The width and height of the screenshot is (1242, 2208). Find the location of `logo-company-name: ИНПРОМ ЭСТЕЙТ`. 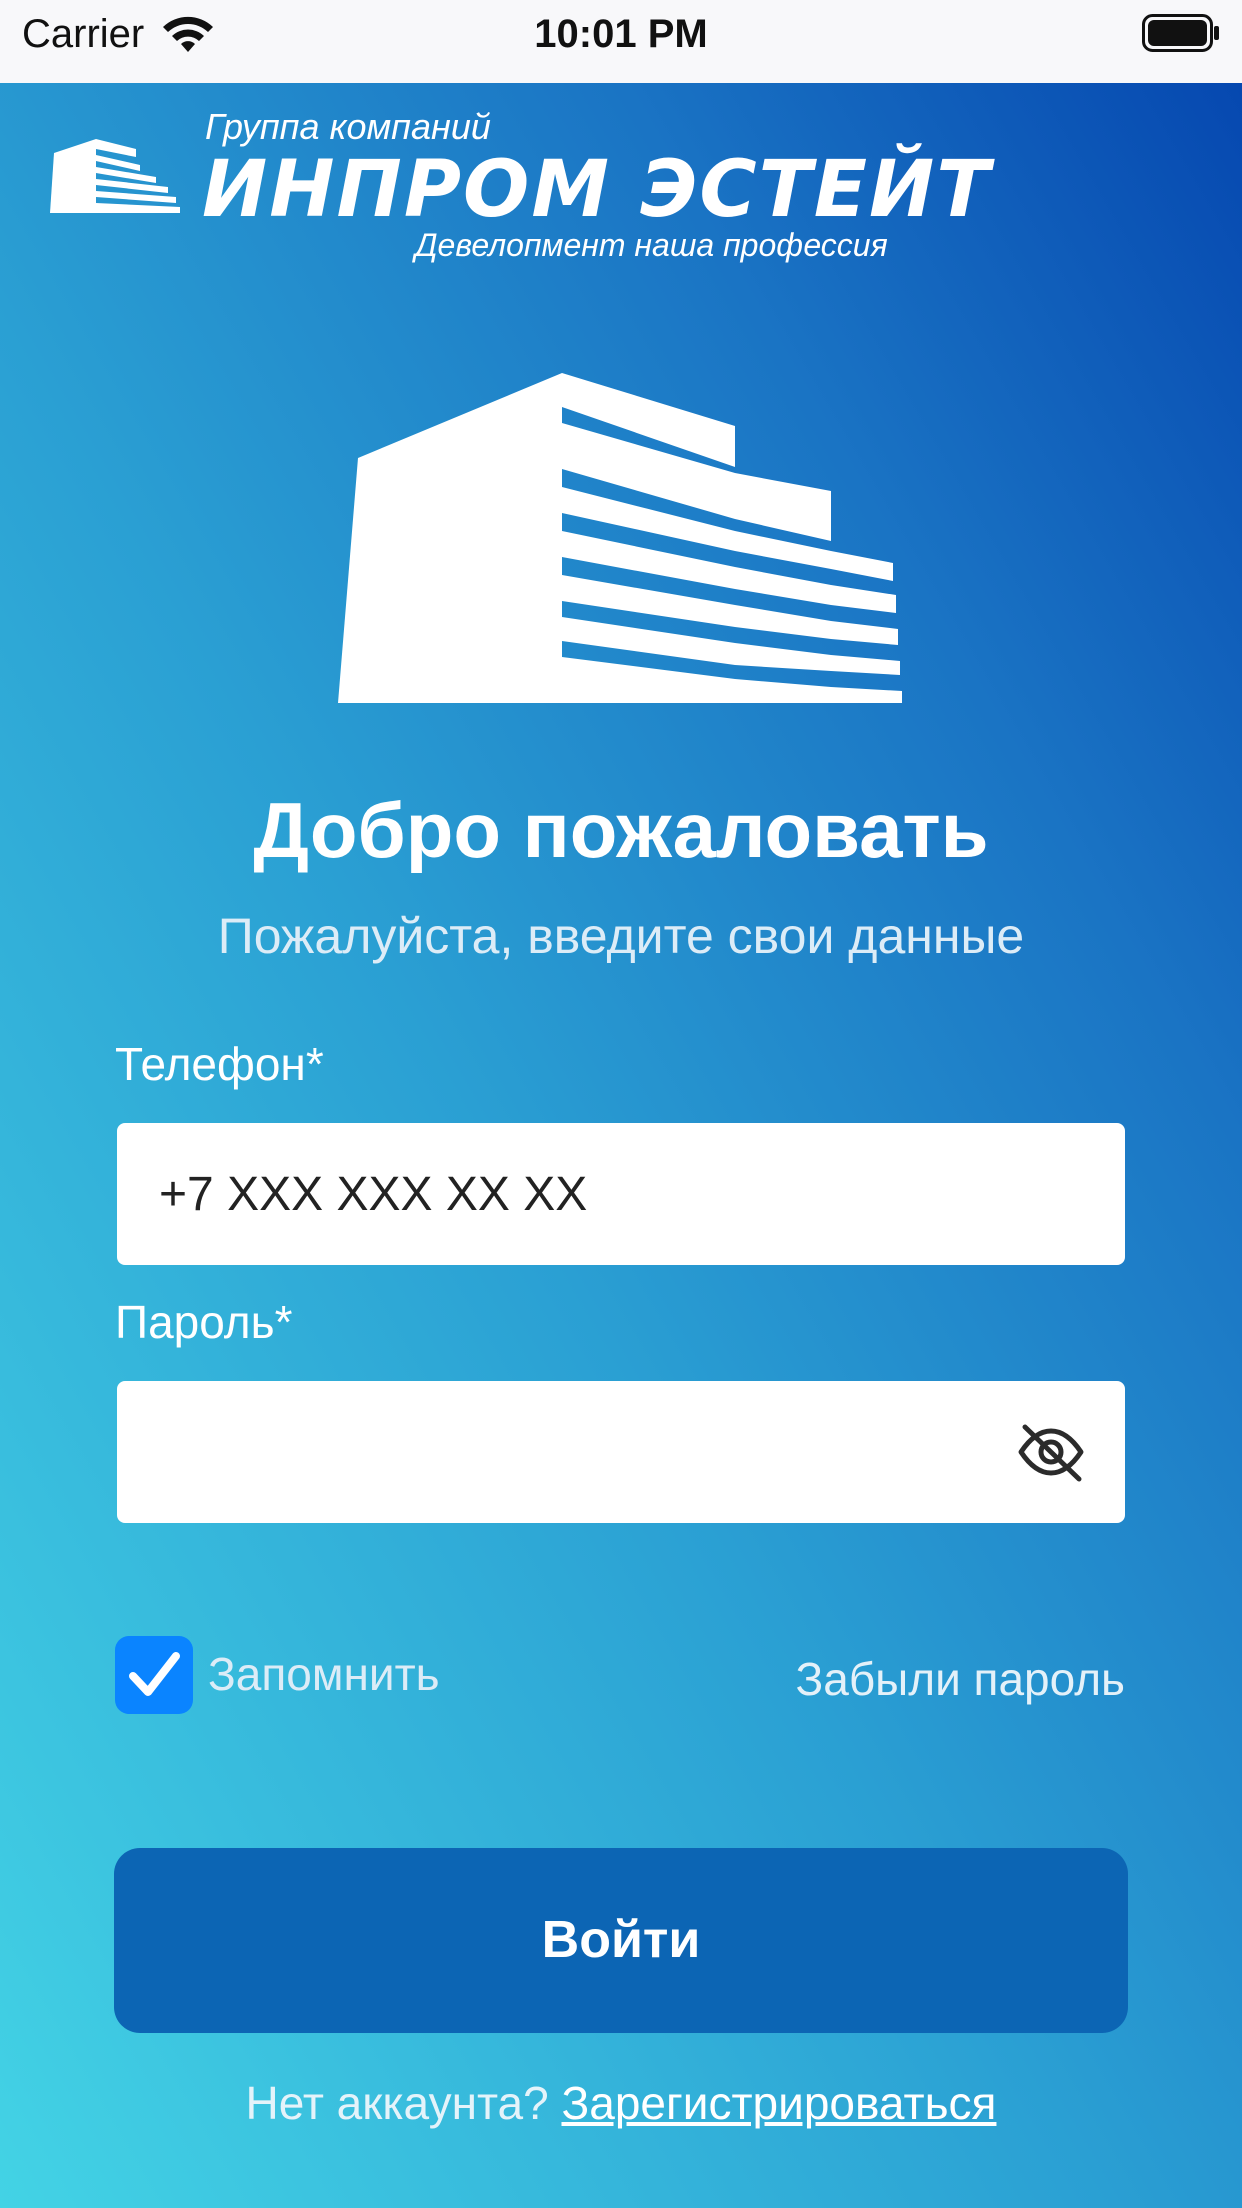

logo-company-name: ИНПРОМ ЭСТЕЙТ is located at coordinates (597, 190).